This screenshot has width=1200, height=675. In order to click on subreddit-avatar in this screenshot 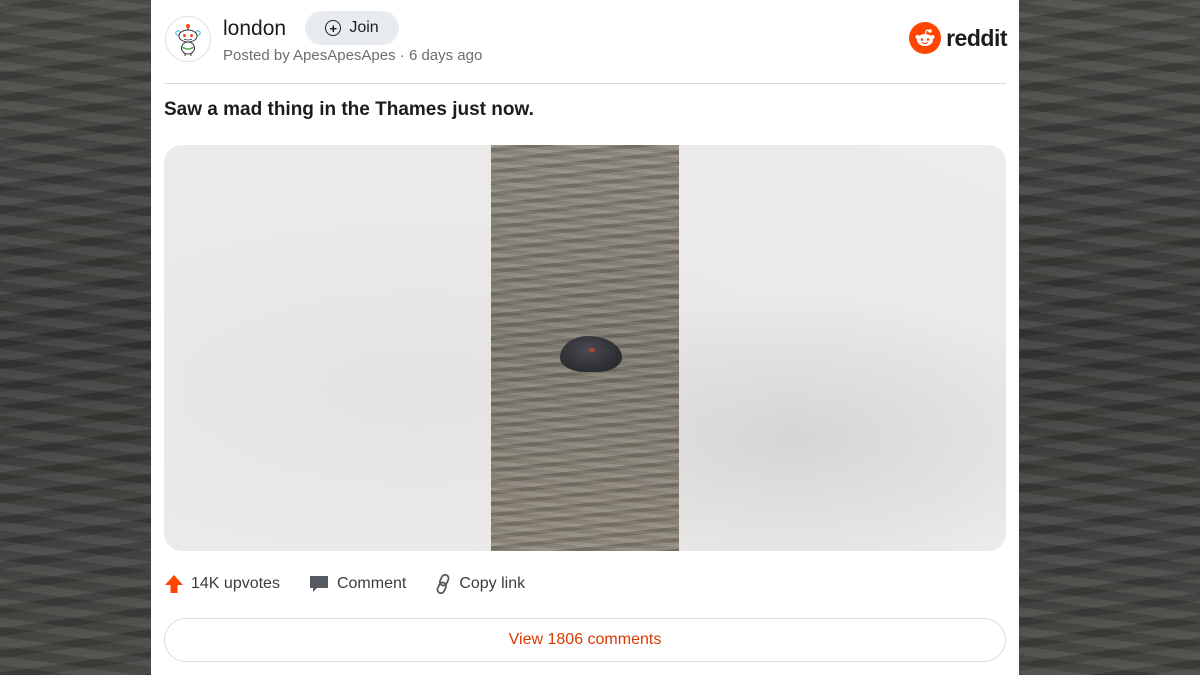, I will do `click(188, 39)`.